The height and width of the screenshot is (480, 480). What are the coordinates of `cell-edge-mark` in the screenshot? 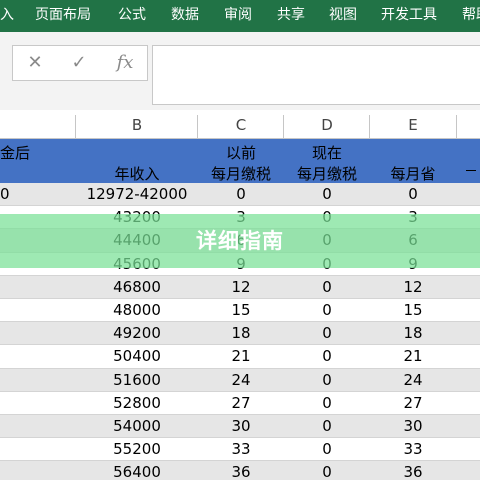 It's located at (471, 170).